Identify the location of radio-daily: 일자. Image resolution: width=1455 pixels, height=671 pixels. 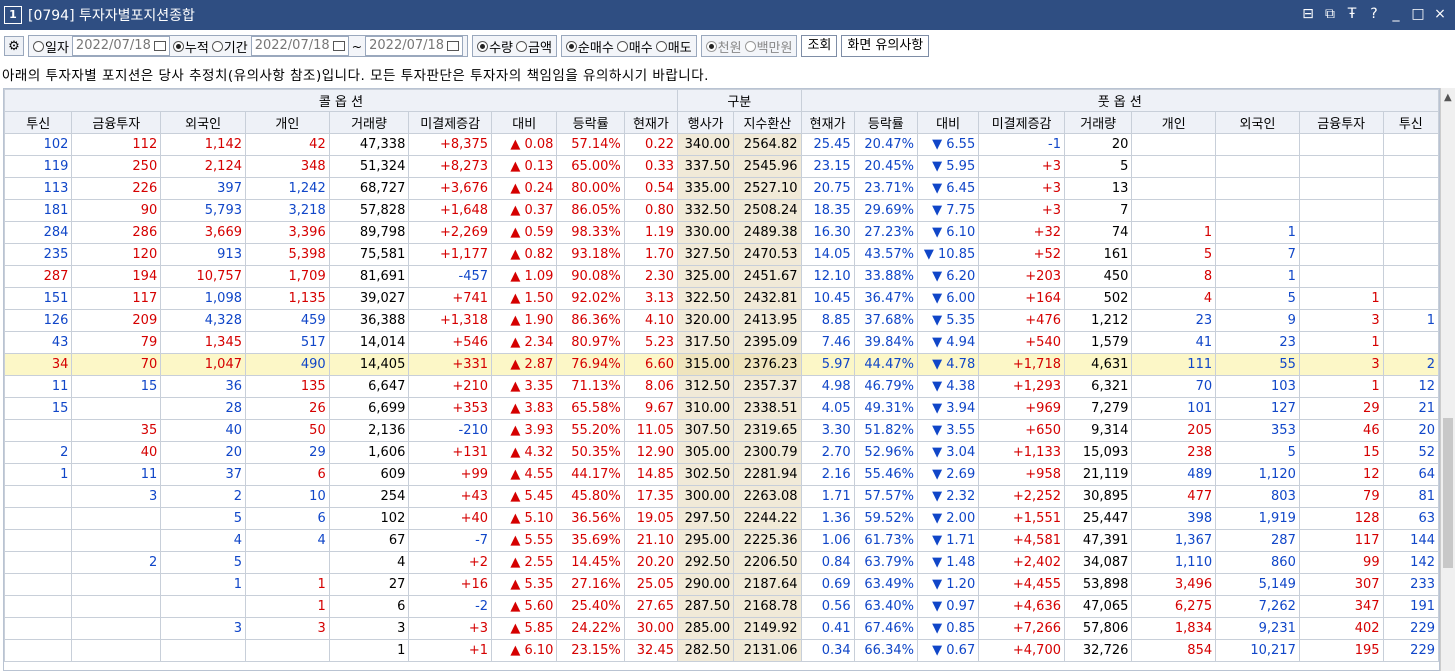
(51, 46).